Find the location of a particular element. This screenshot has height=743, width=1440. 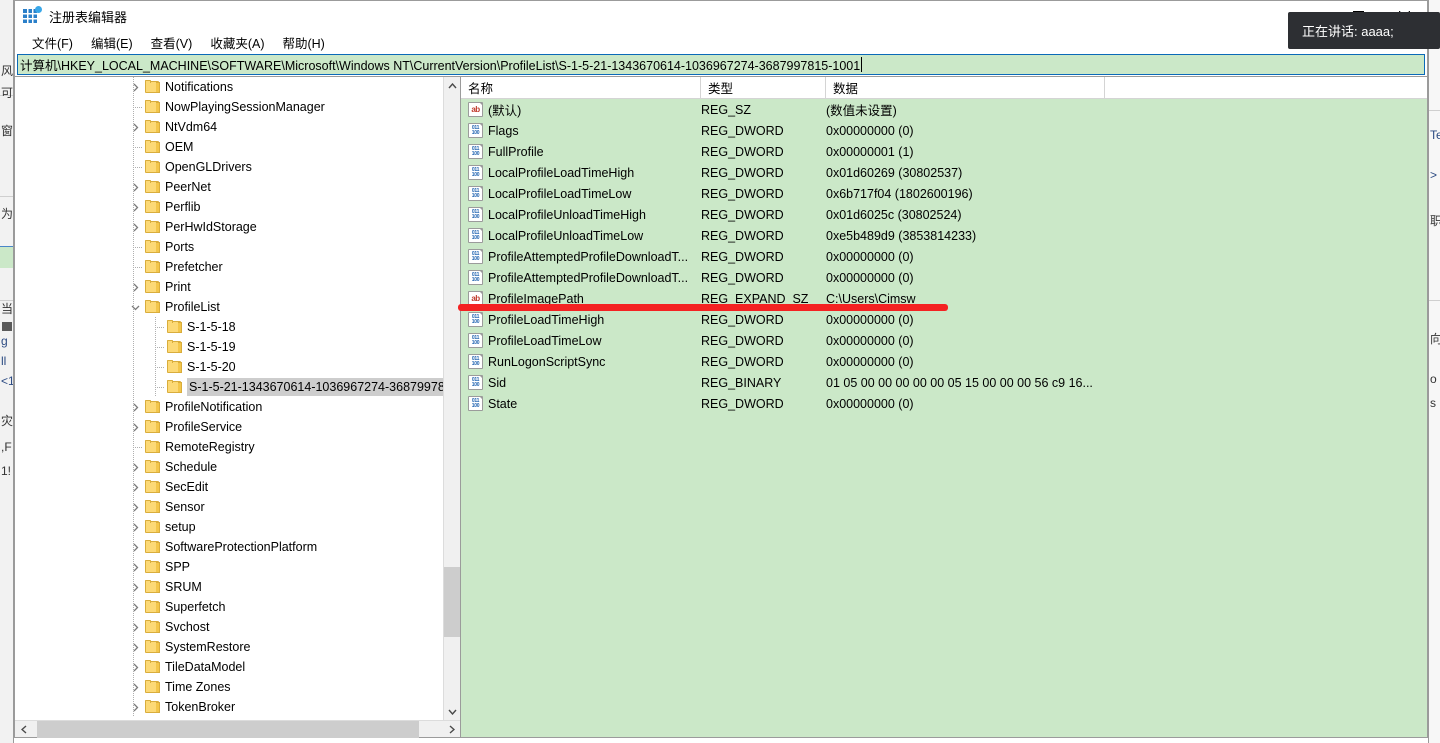

tree-item: RemoteRegistry is located at coordinates (237, 447).